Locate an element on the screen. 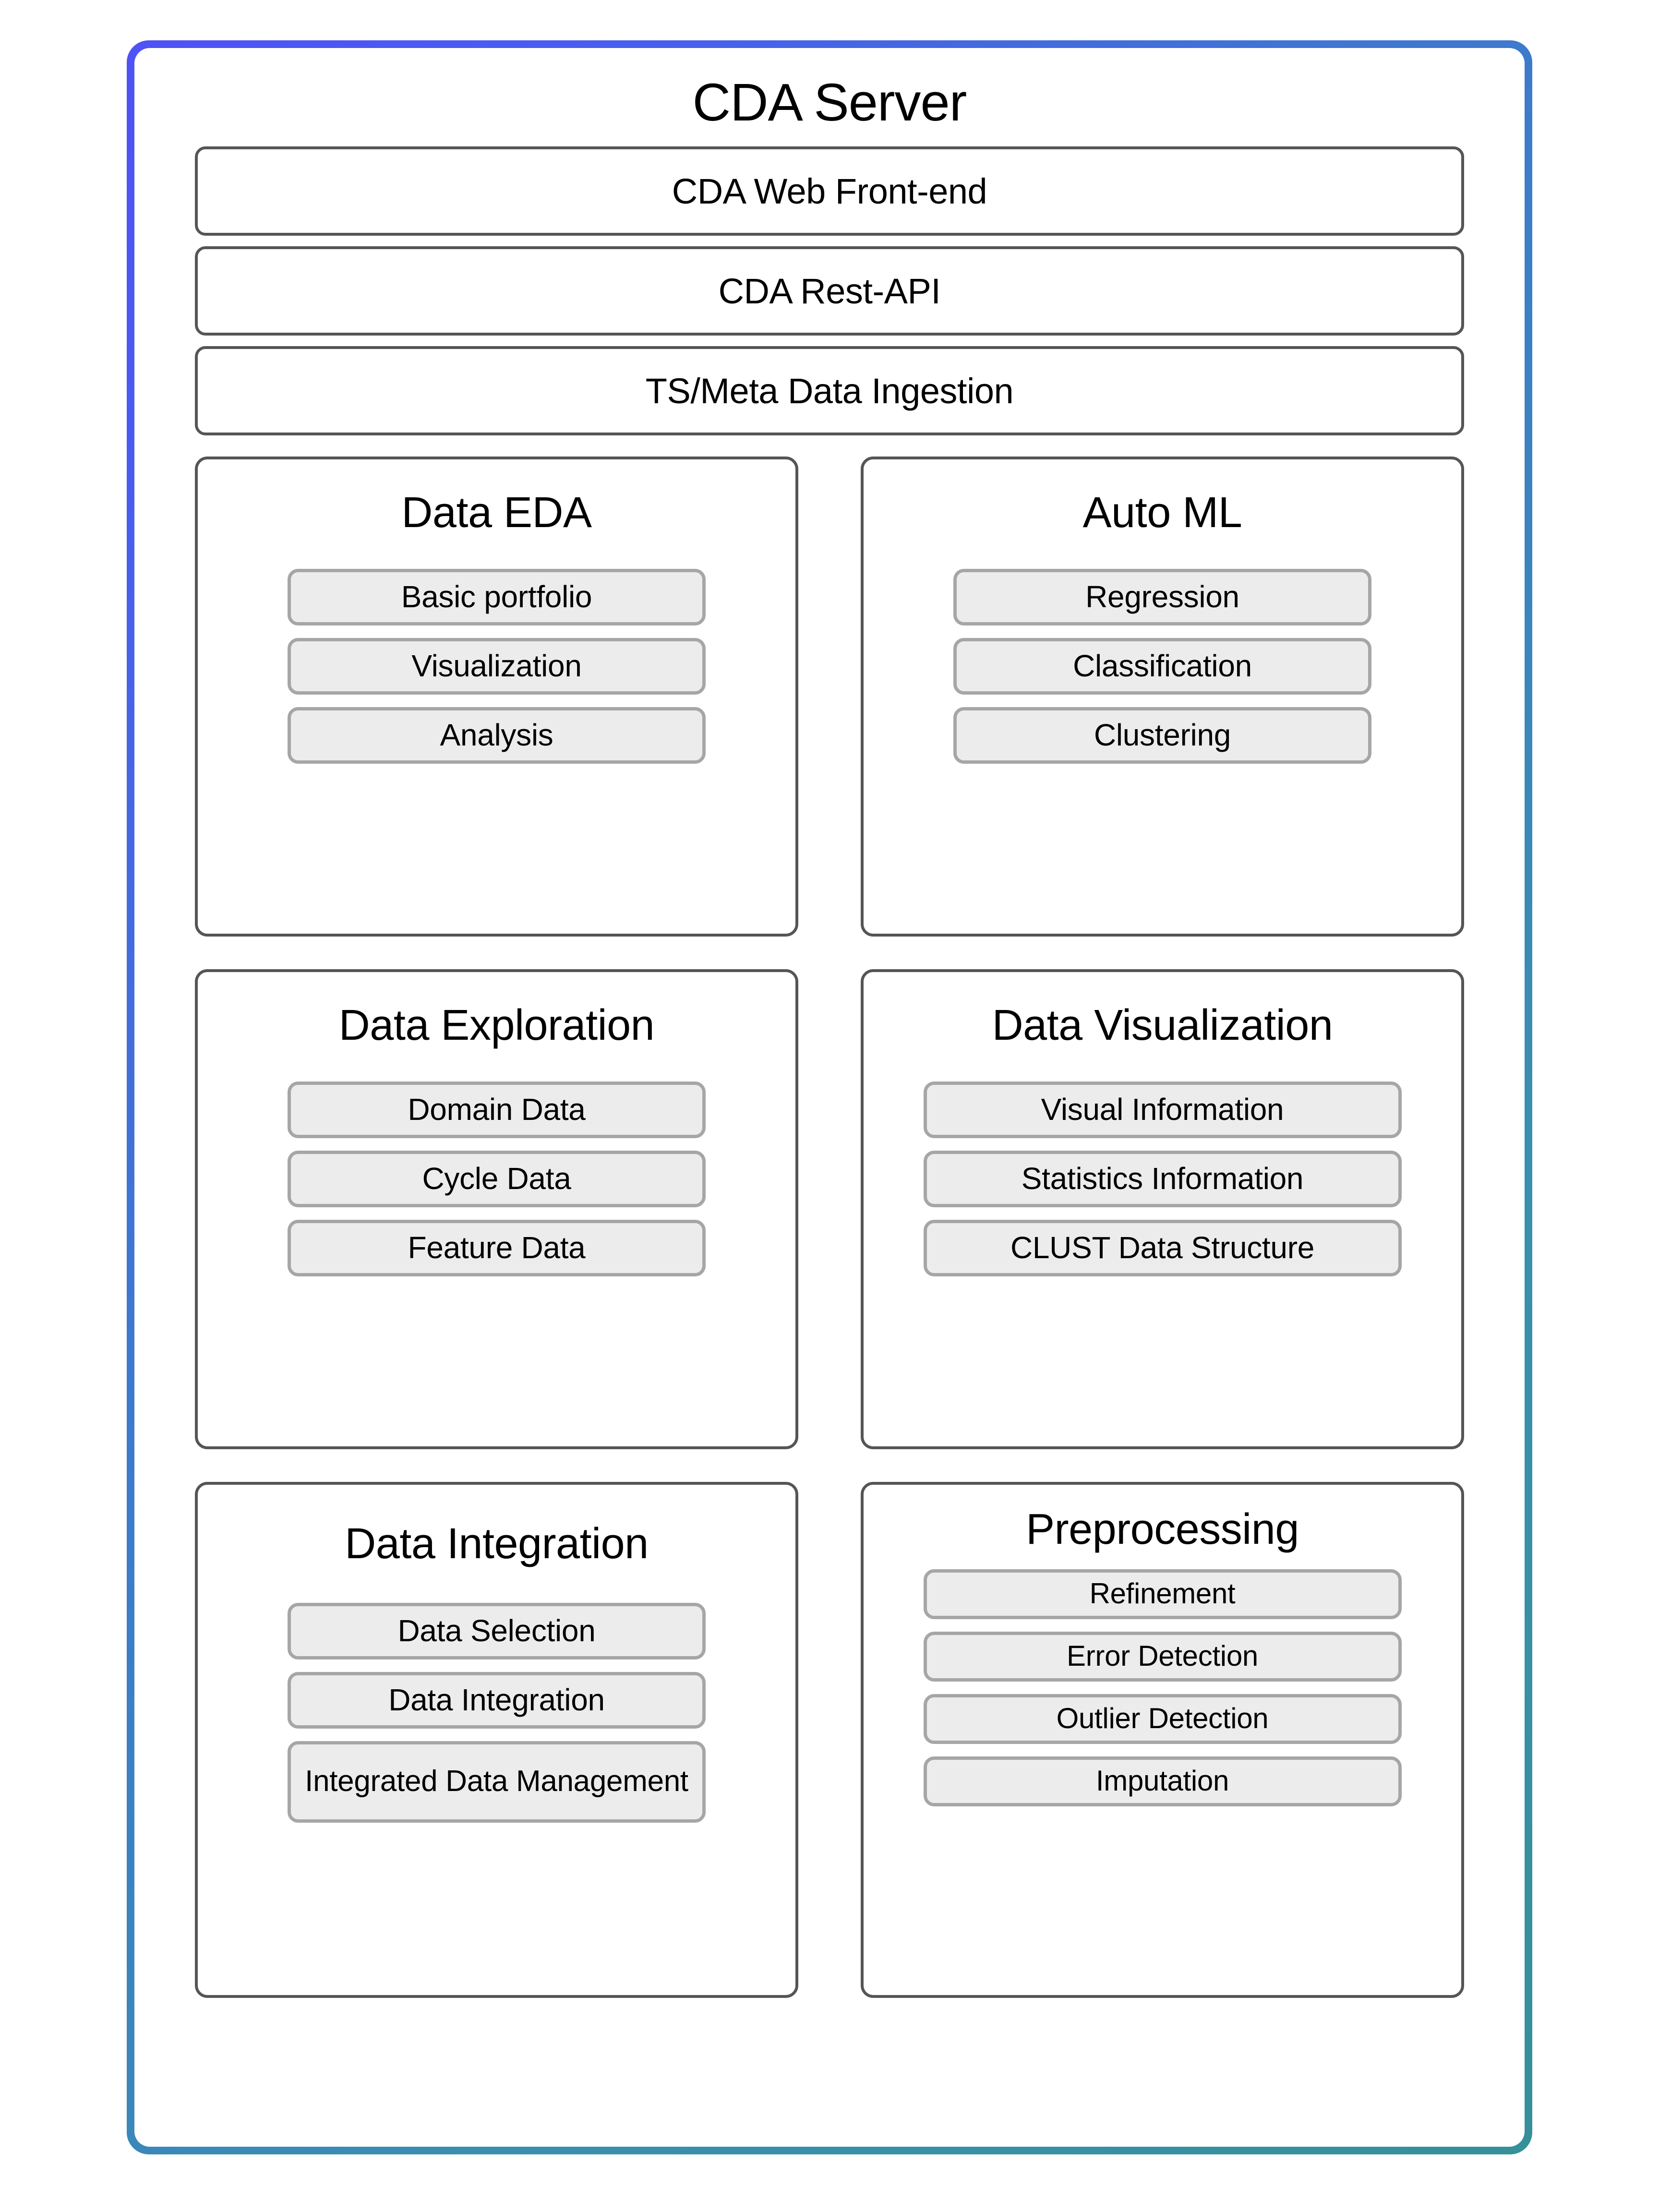 The height and width of the screenshot is (2212, 1659). module-item: Visualization is located at coordinates (497, 666).